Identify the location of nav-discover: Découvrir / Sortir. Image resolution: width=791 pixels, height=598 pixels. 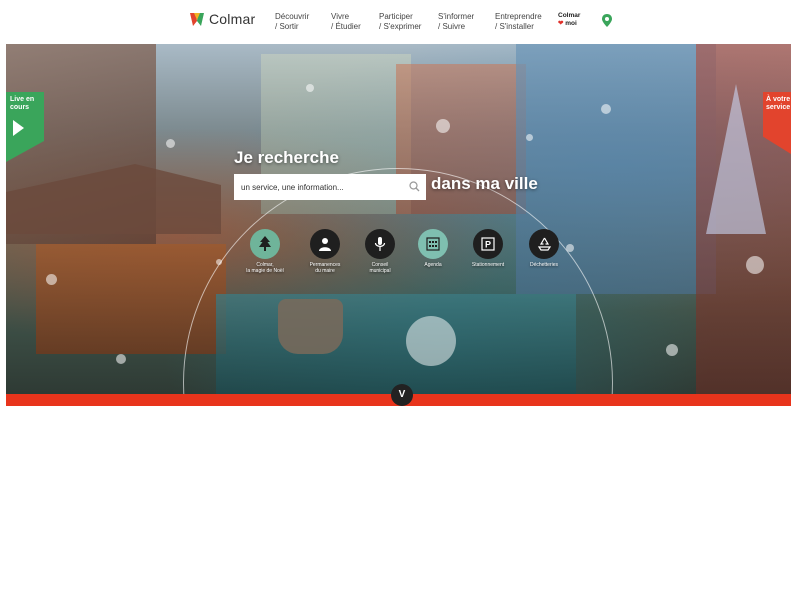
(292, 22).